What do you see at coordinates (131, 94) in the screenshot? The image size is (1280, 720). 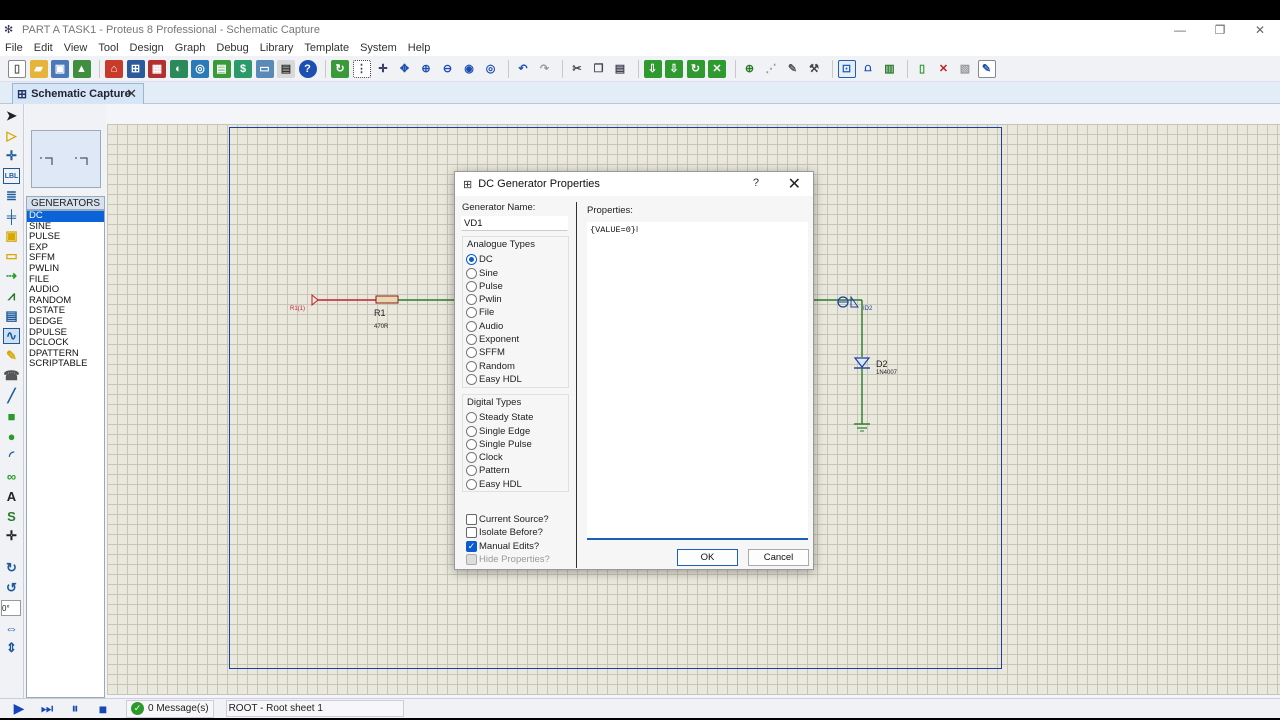 I see `tab-close-icon: ✕` at bounding box center [131, 94].